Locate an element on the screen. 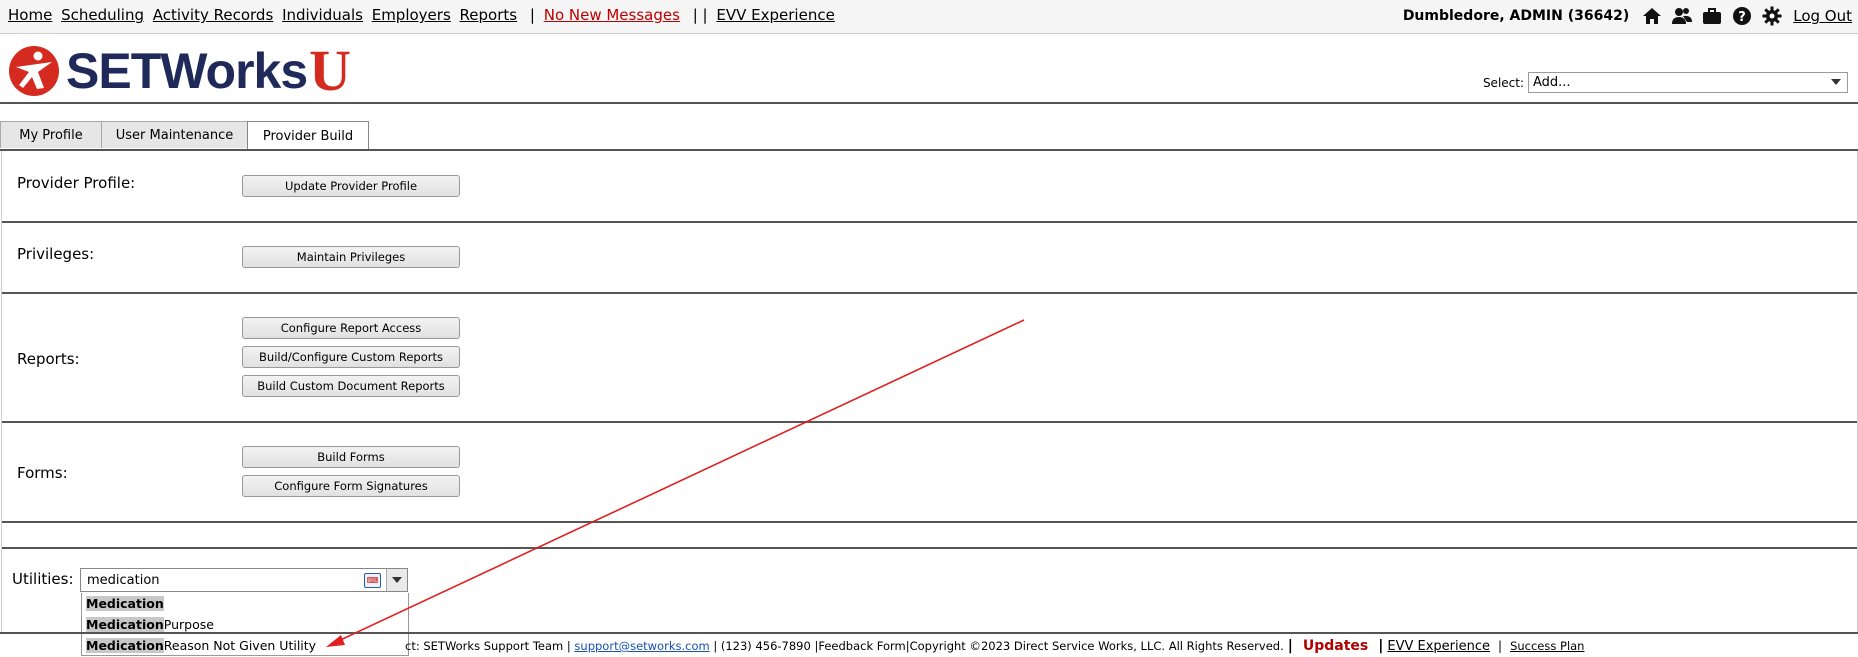  section-privileges: Privileges: Maintain Privileges is located at coordinates (929, 258).